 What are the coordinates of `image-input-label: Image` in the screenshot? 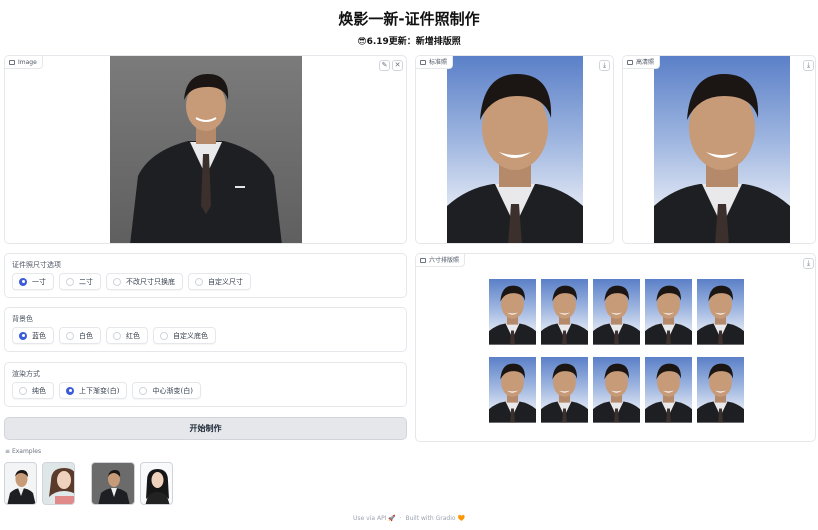 It's located at (24, 62).